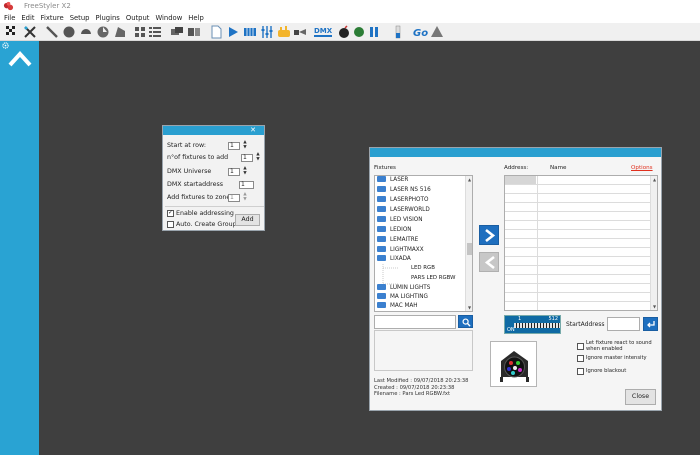 This screenshot has width=700, height=455. What do you see at coordinates (397, 306) in the screenshot?
I see `tree-folder: MAC MAH` at bounding box center [397, 306].